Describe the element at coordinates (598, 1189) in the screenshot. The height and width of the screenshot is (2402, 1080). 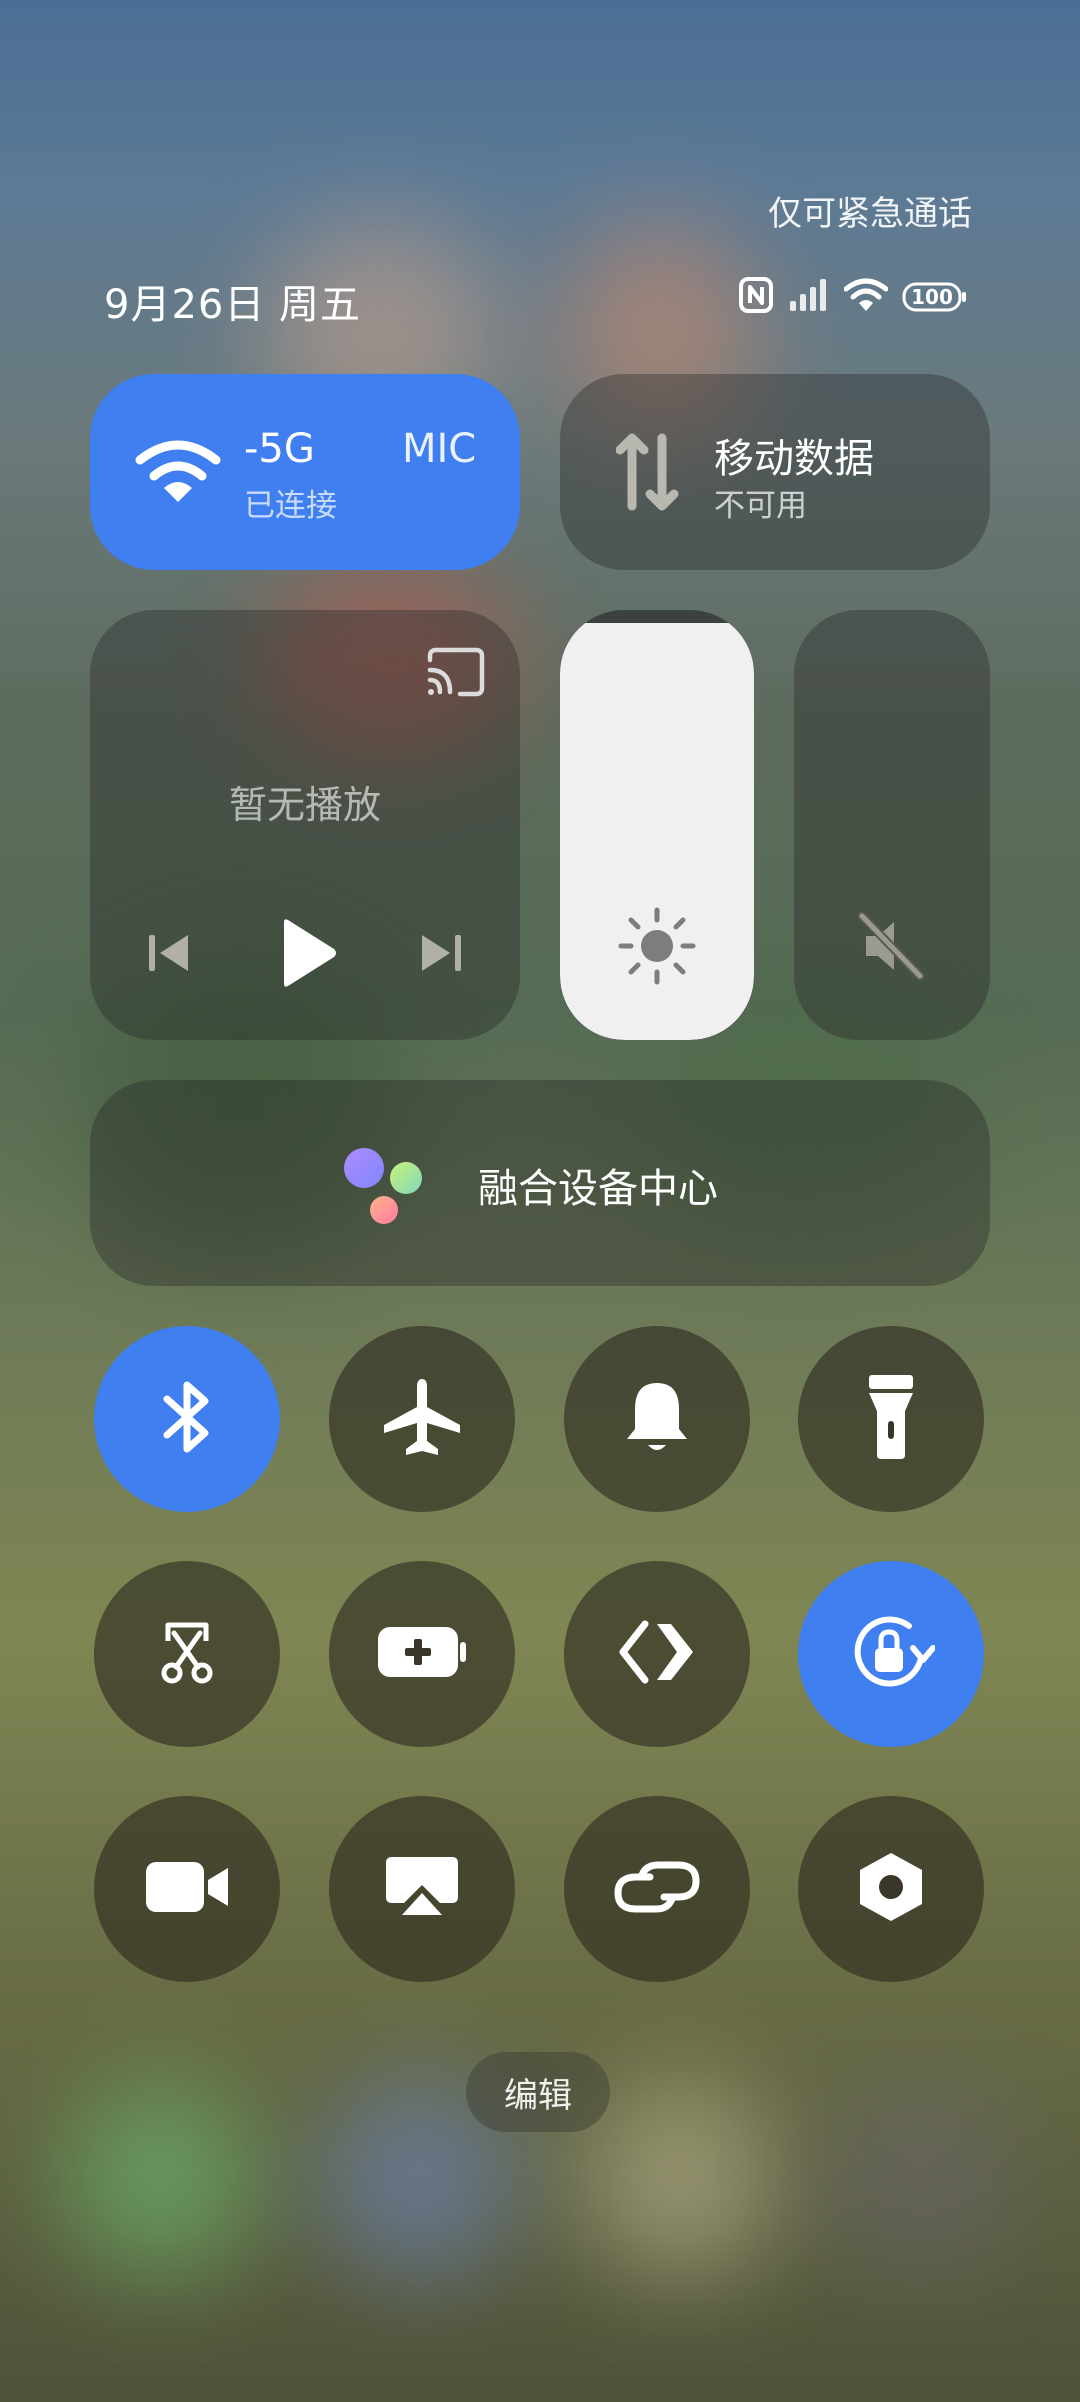
I see `device-center-label: 融合设备中心` at that location.